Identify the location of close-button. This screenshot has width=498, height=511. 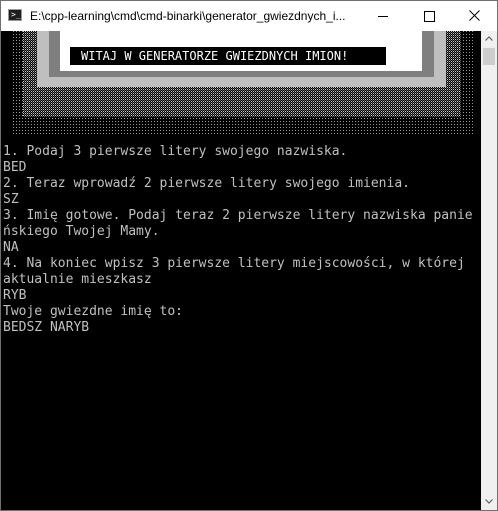
(474, 16).